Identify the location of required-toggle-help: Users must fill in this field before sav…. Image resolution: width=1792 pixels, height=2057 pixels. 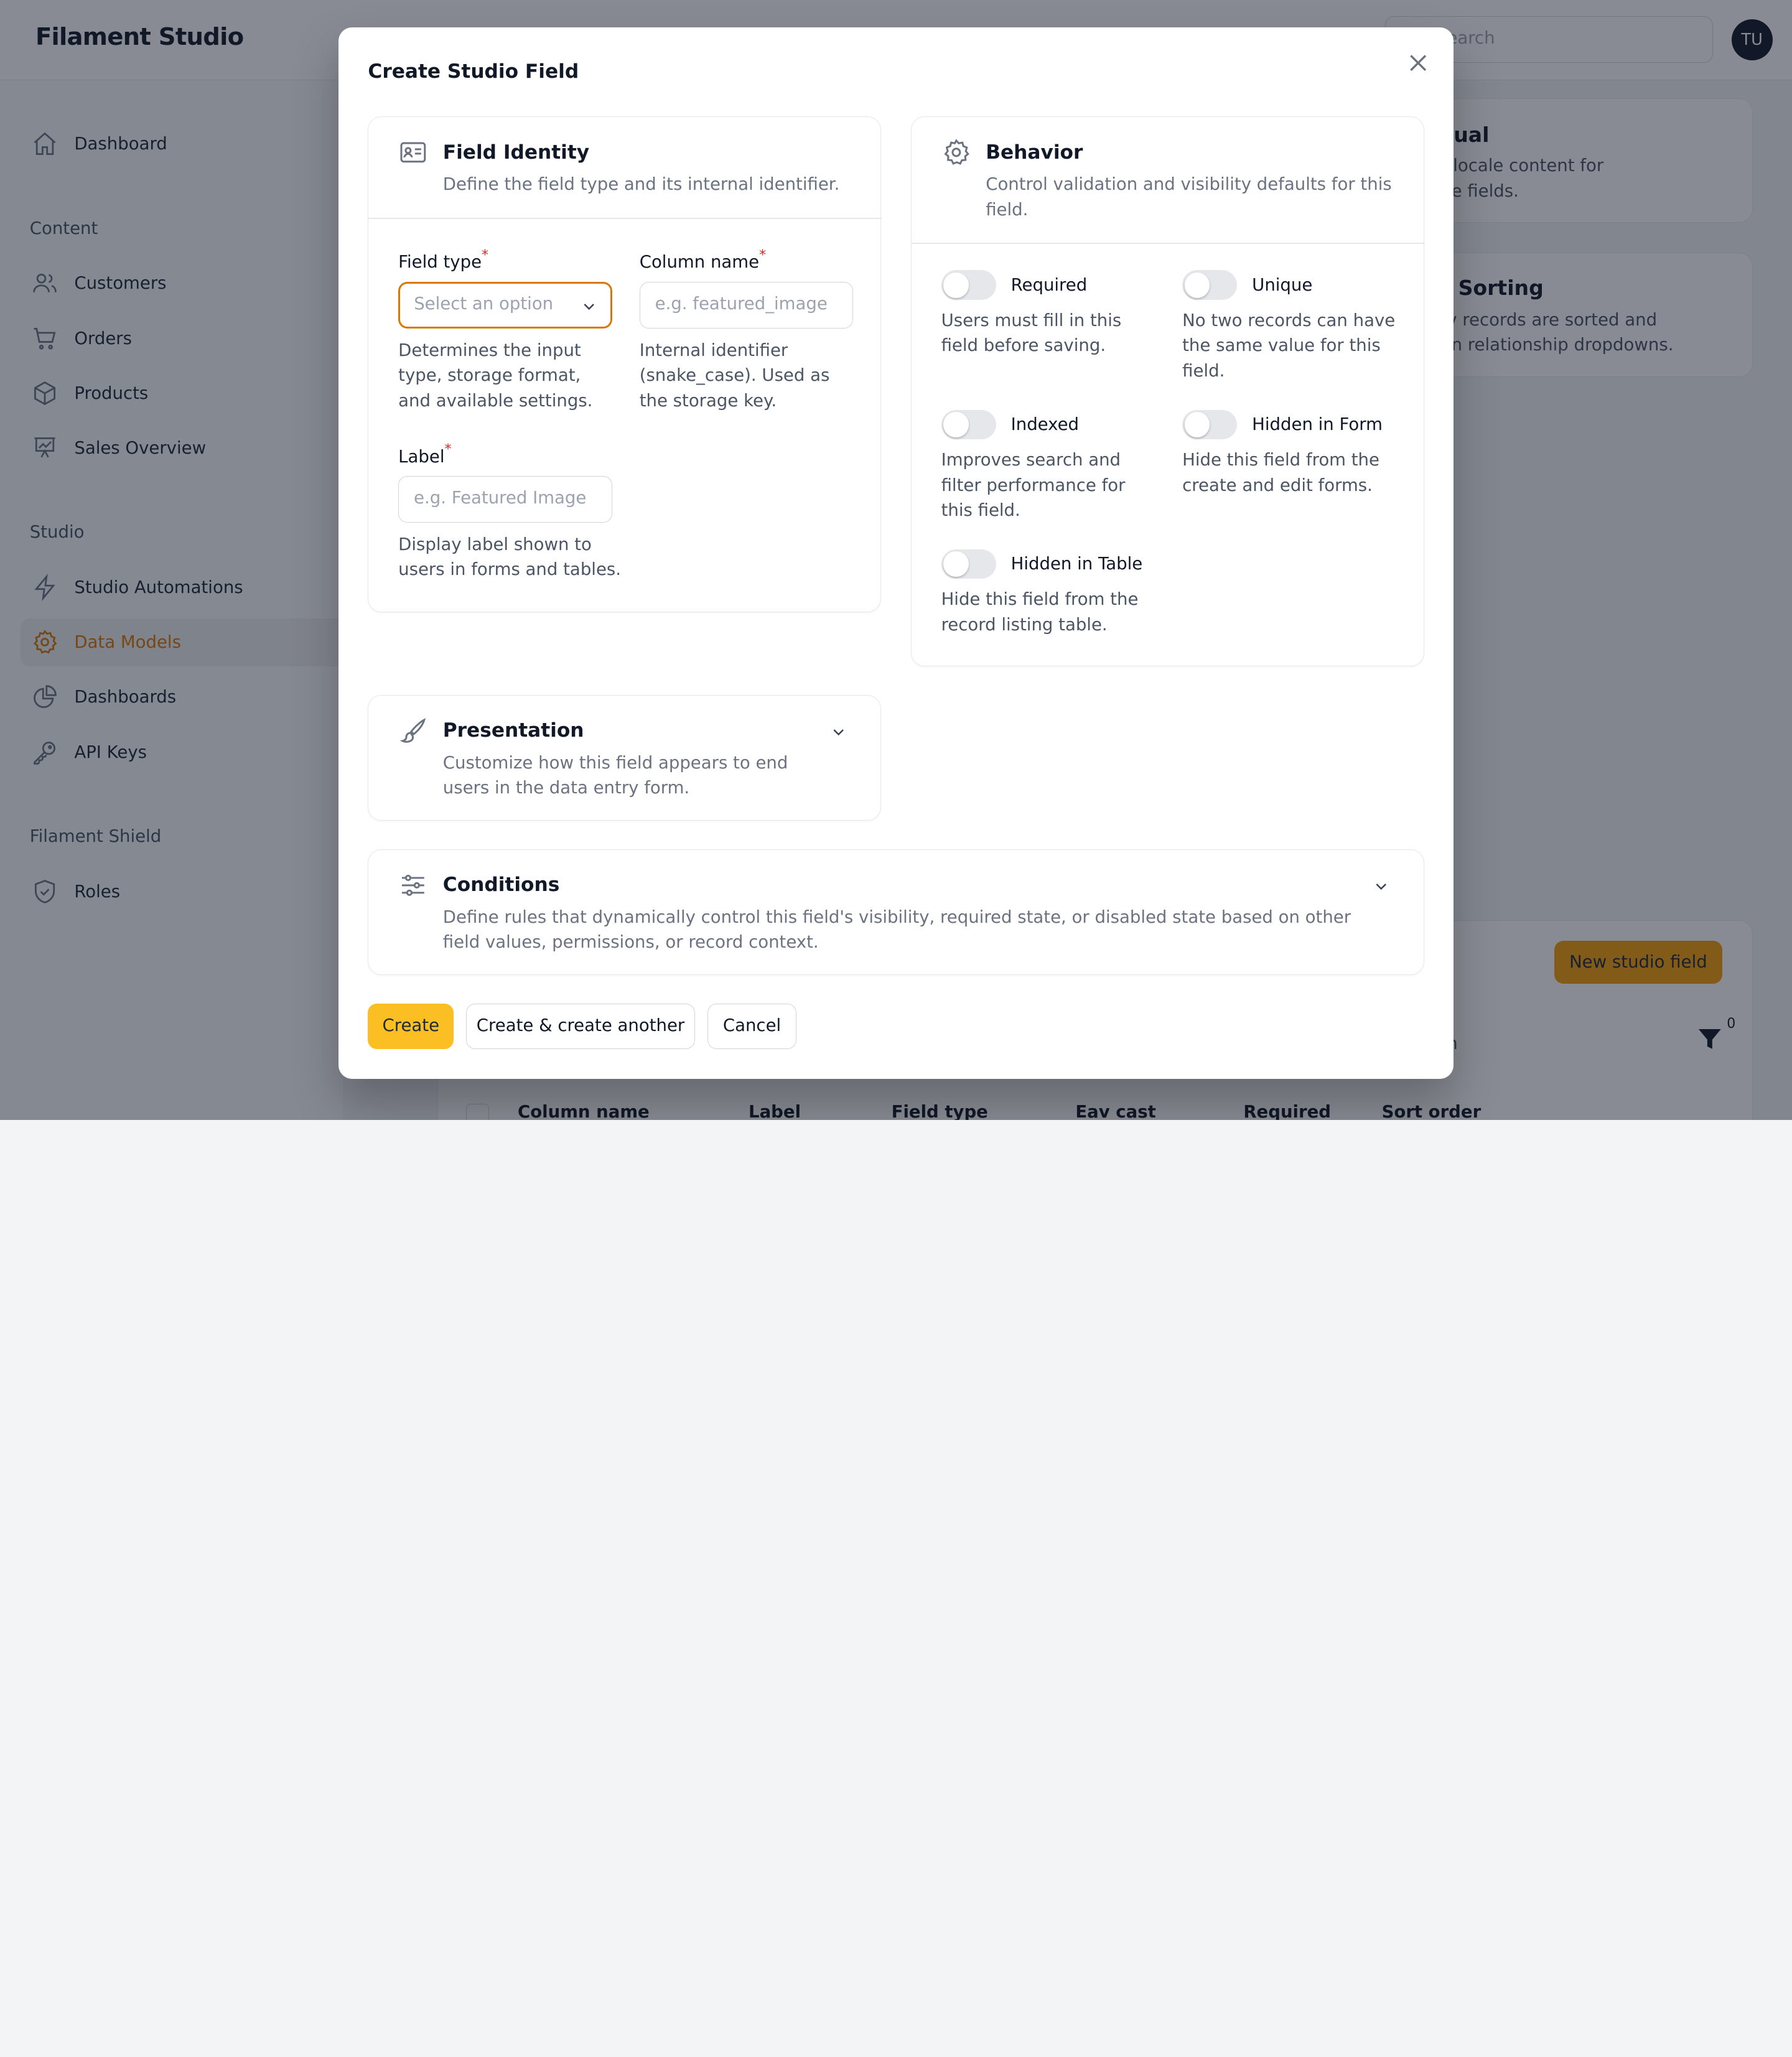
(1031, 333).